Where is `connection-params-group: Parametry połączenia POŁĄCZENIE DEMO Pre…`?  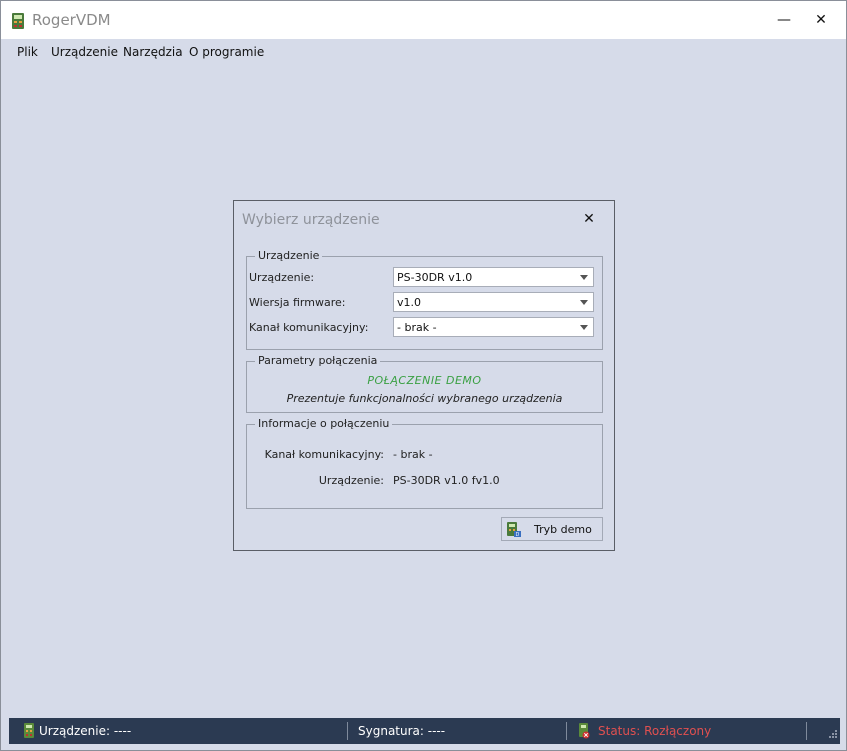
connection-params-group: Parametry połączenia POŁĄCZENIE DEMO Pre… is located at coordinates (424, 383).